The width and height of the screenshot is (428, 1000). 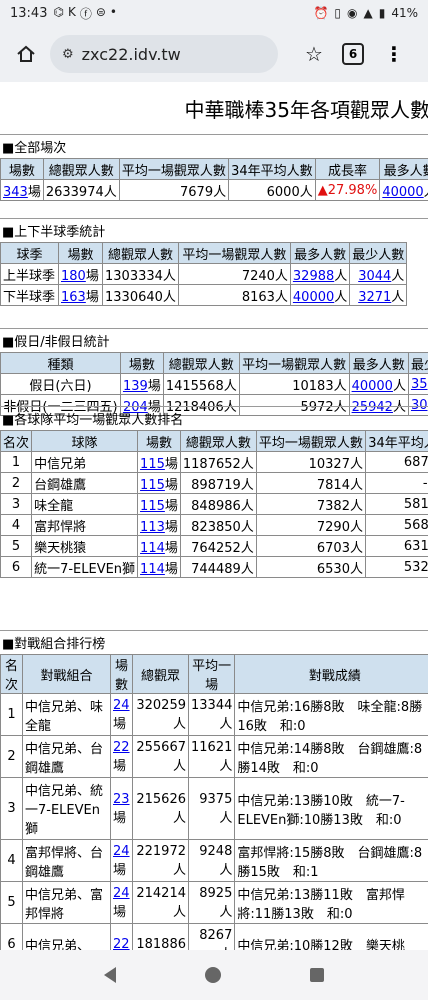 What do you see at coordinates (160, 674) in the screenshot?
I see `col-header: 總觀眾` at bounding box center [160, 674].